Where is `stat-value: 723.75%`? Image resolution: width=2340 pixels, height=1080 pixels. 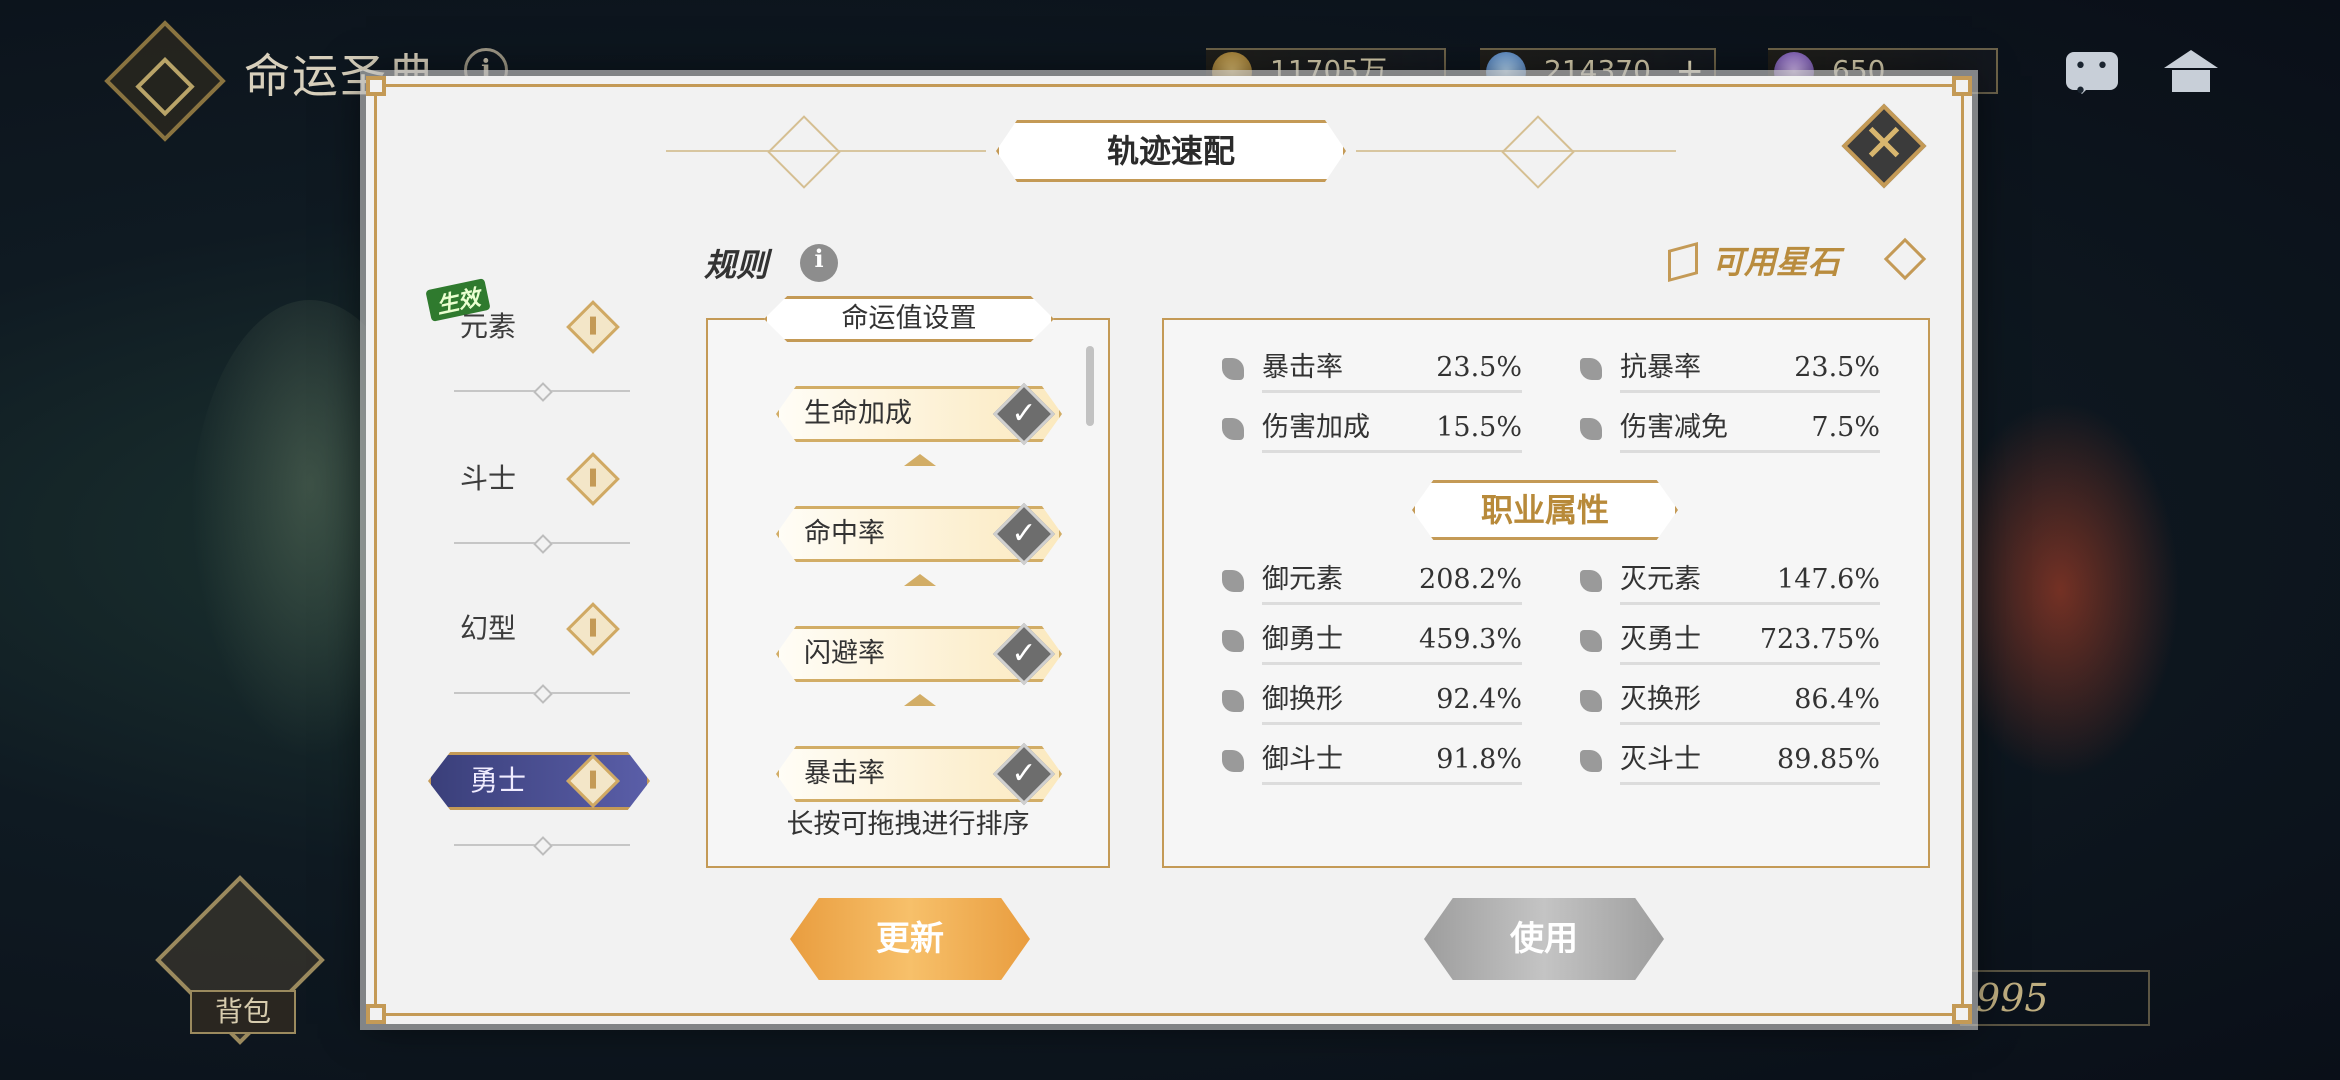
stat-value: 723.75% is located at coordinates (1819, 639).